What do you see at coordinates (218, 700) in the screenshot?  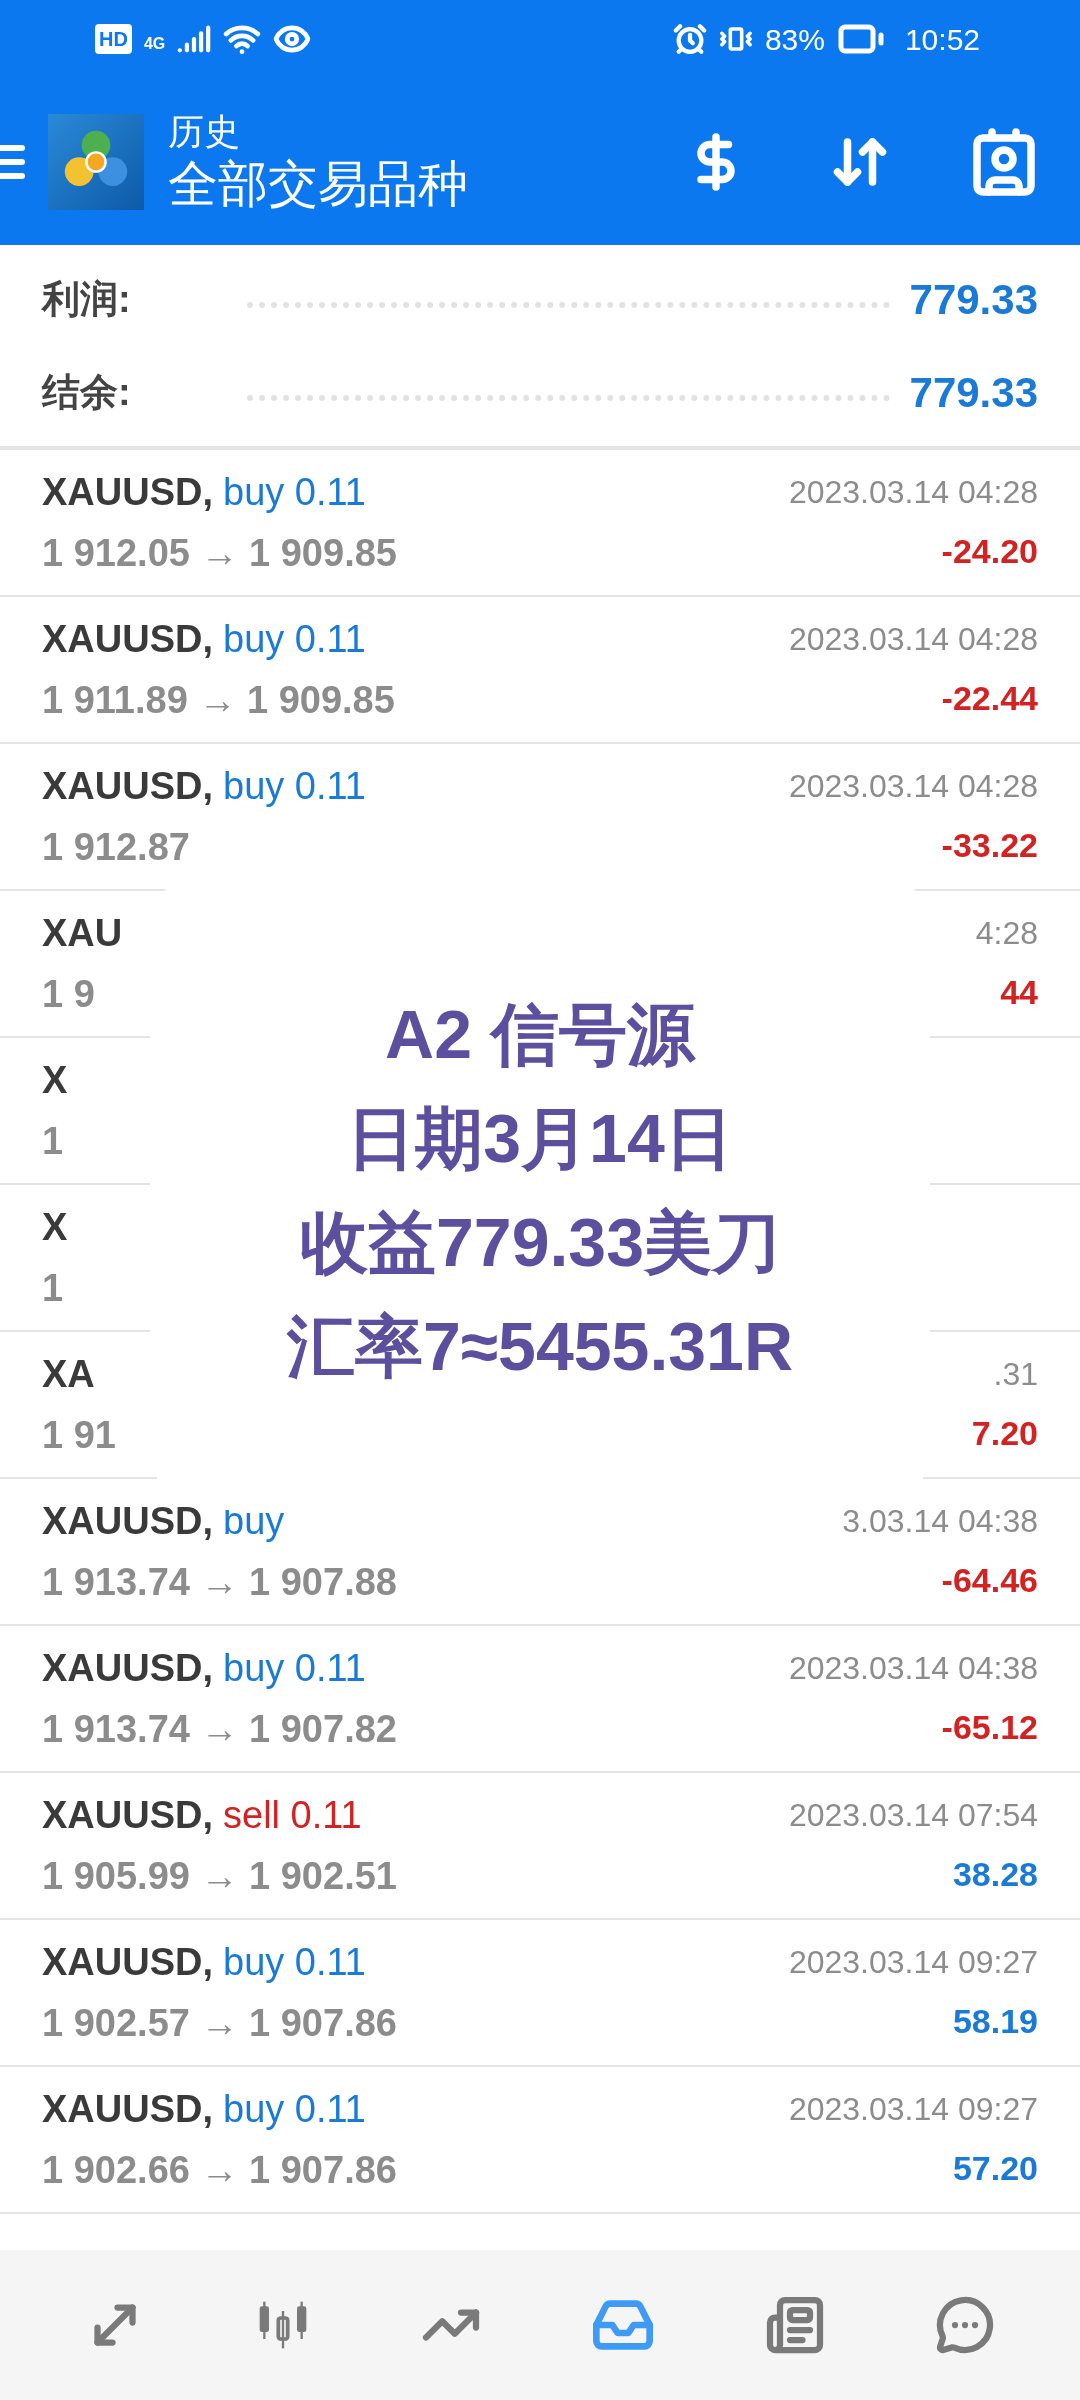 I see `trade-prices: 1 911.89 → 1 909.85` at bounding box center [218, 700].